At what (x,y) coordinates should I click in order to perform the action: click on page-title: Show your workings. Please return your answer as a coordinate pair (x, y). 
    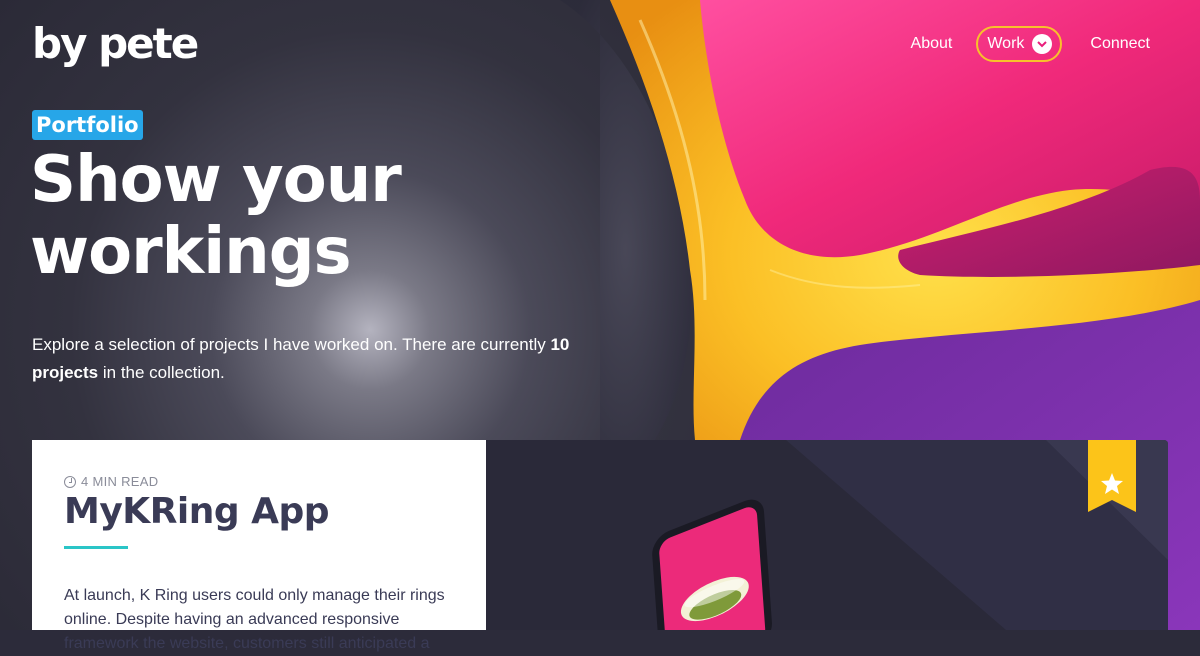
    Looking at the image, I should click on (310, 216).